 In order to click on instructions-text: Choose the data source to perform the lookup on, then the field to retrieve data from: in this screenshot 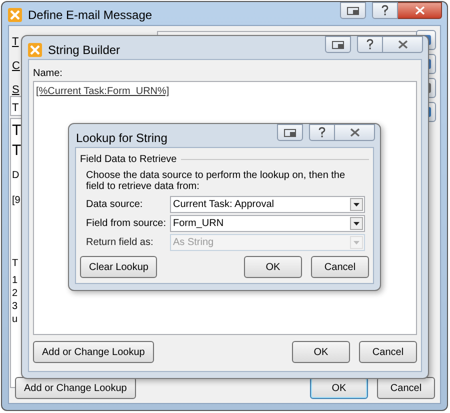, I will do `click(215, 181)`.